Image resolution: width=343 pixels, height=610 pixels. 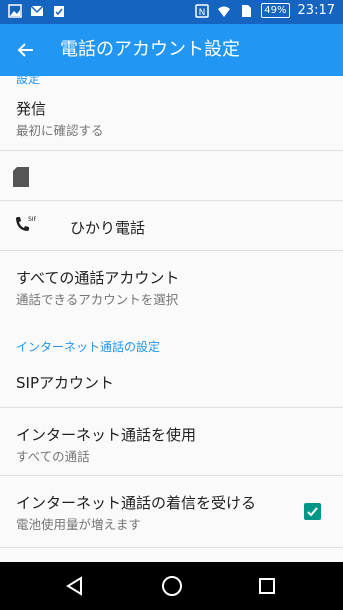 I want to click on battery-indicator: 49%, so click(x=275, y=10).